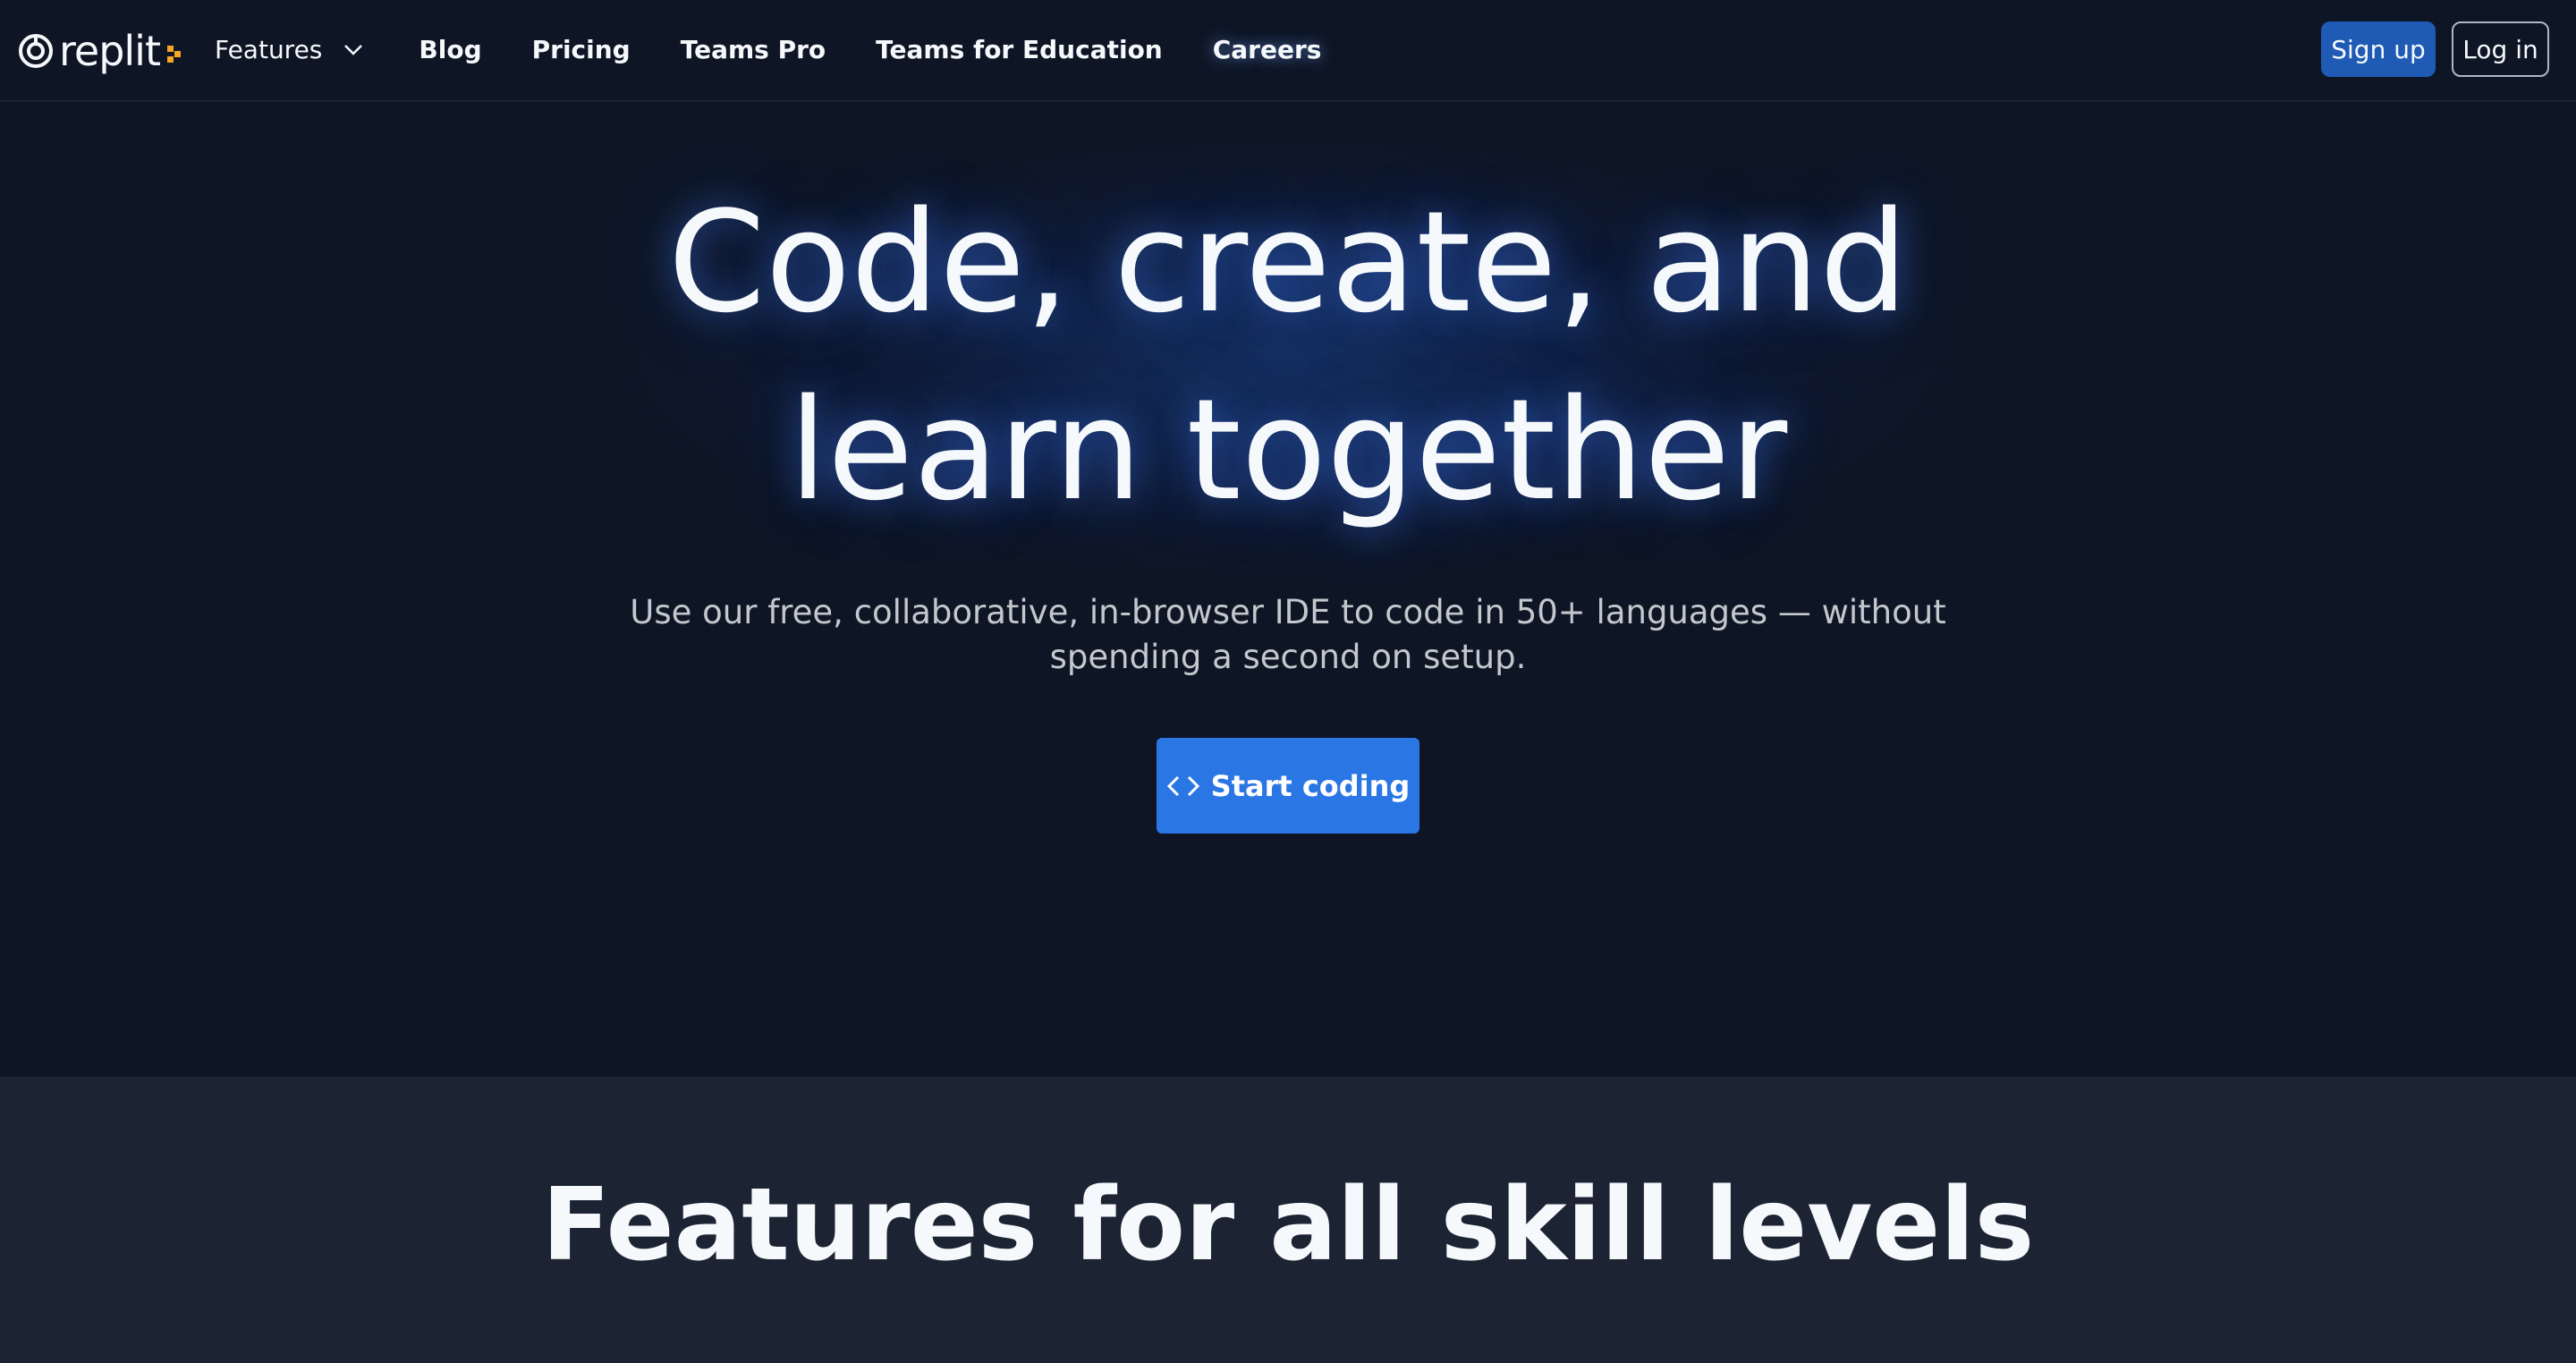 This screenshot has width=2576, height=1363. What do you see at coordinates (110, 51) in the screenshot?
I see `logo-wordmark: replit` at bounding box center [110, 51].